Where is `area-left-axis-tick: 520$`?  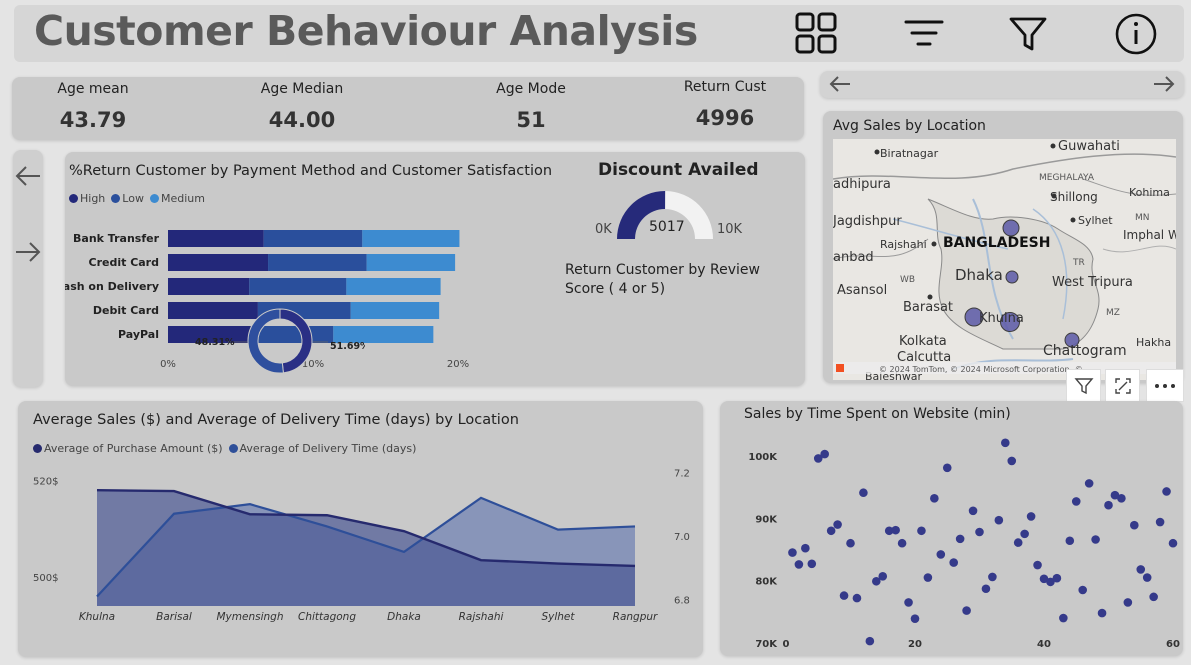
area-left-axis-tick: 520$ is located at coordinates (45, 481).